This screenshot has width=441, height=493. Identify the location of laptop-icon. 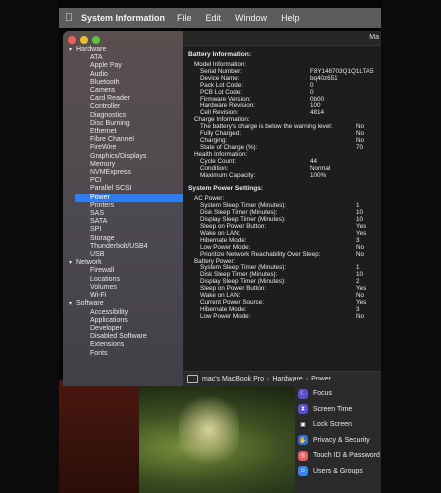
(192, 379).